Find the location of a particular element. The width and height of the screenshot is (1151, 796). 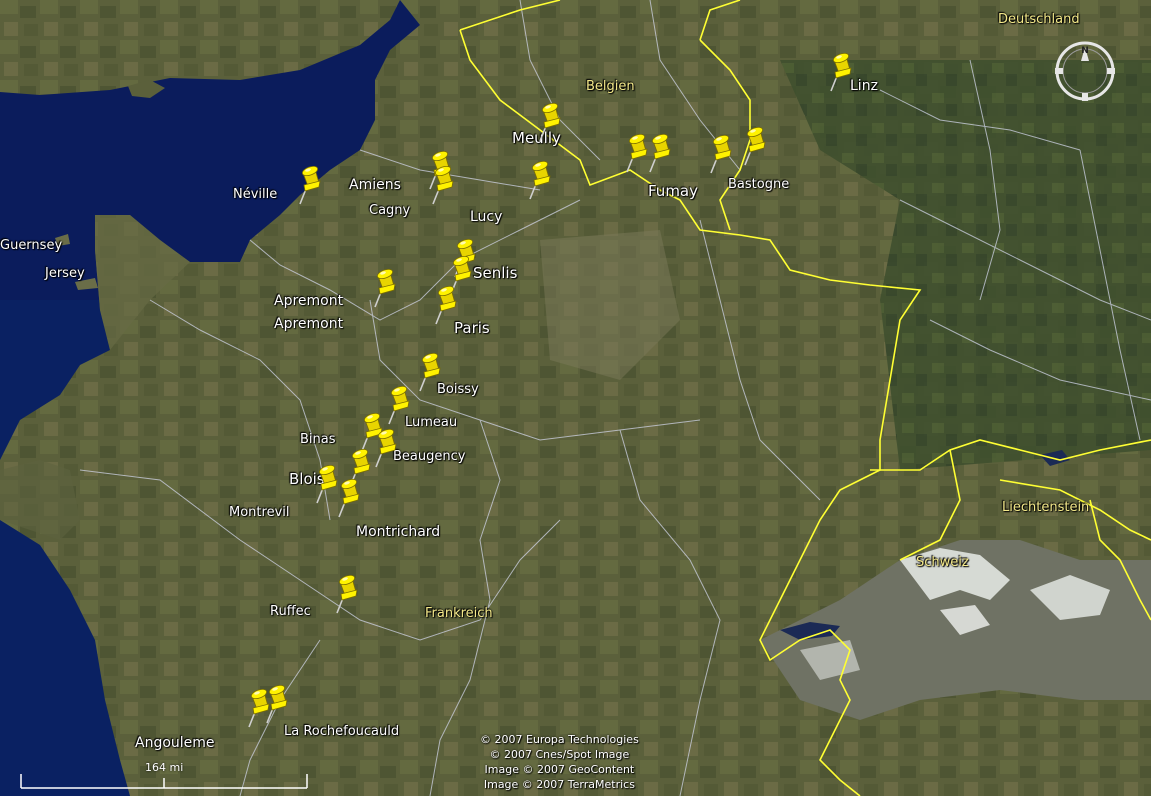

place-label-binas: Binas is located at coordinates (318, 439).